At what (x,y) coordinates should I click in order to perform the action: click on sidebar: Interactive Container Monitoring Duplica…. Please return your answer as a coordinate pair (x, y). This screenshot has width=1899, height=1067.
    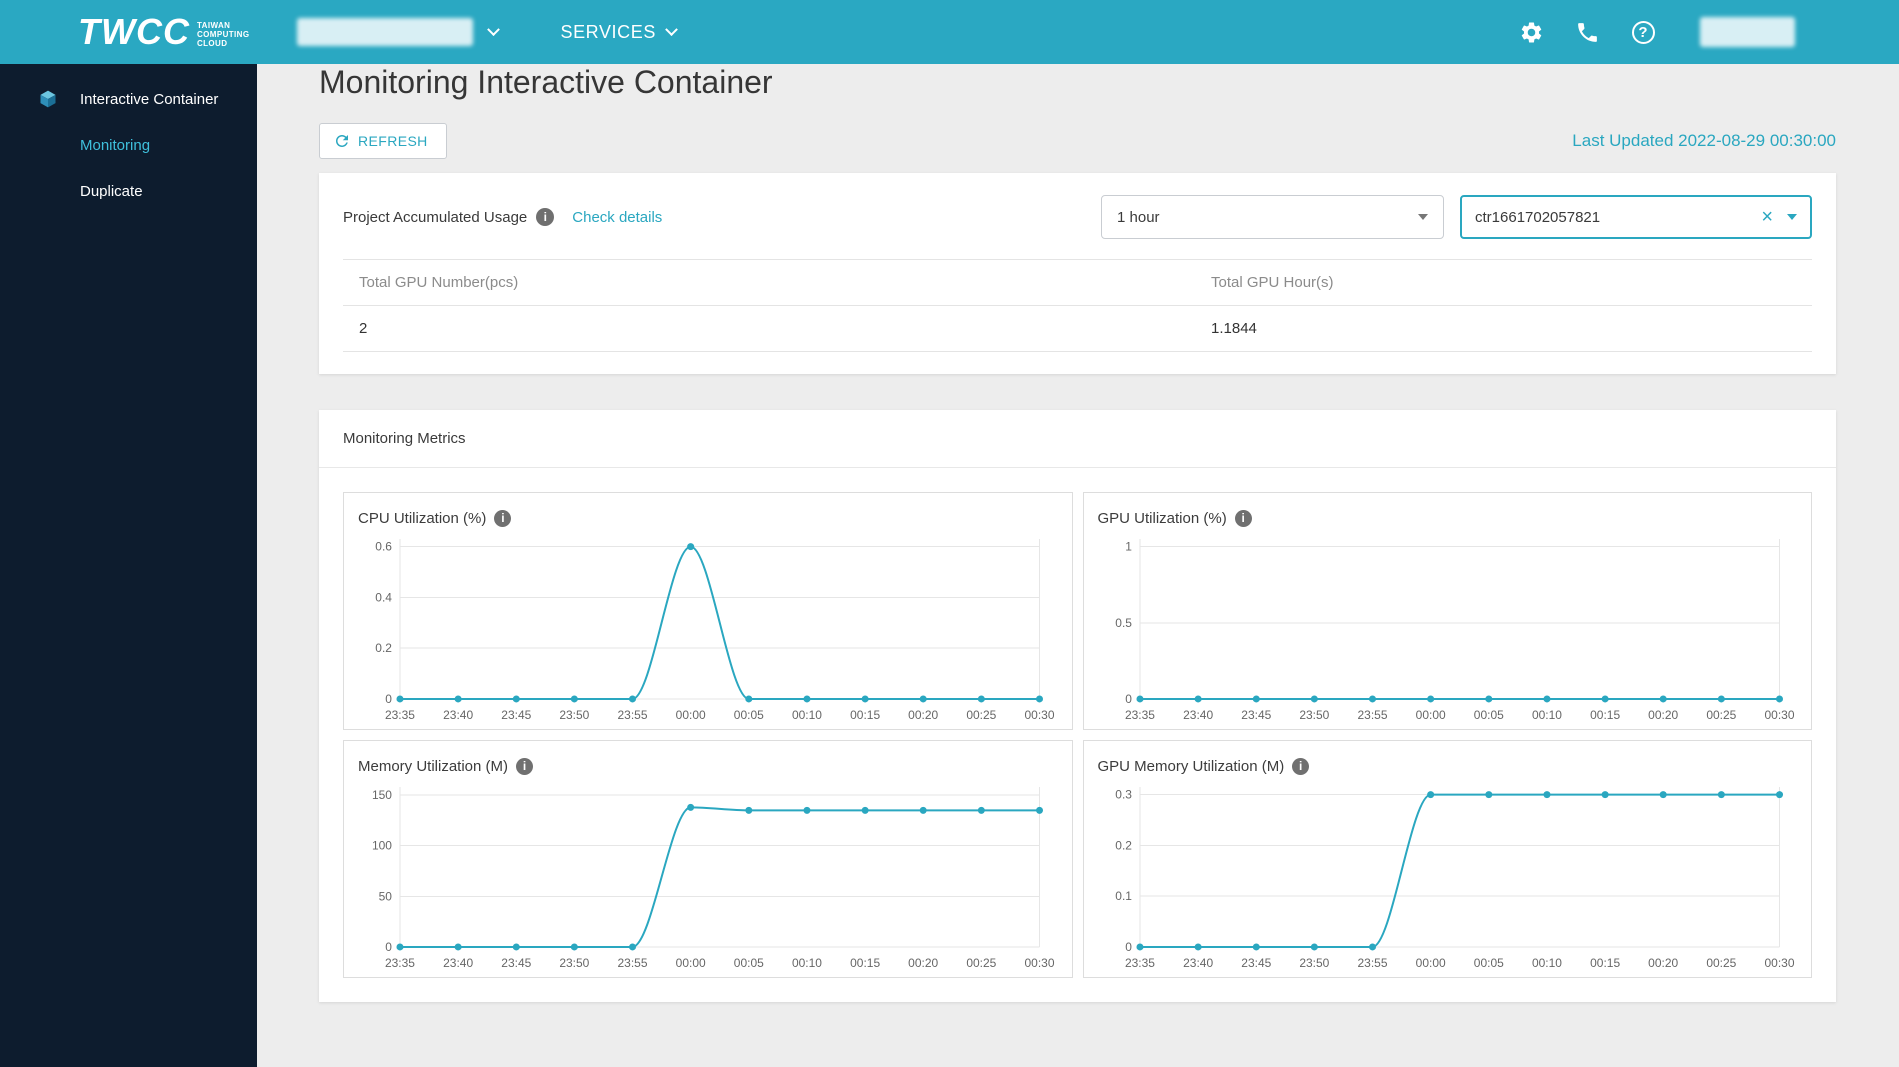
    Looking at the image, I should click on (128, 565).